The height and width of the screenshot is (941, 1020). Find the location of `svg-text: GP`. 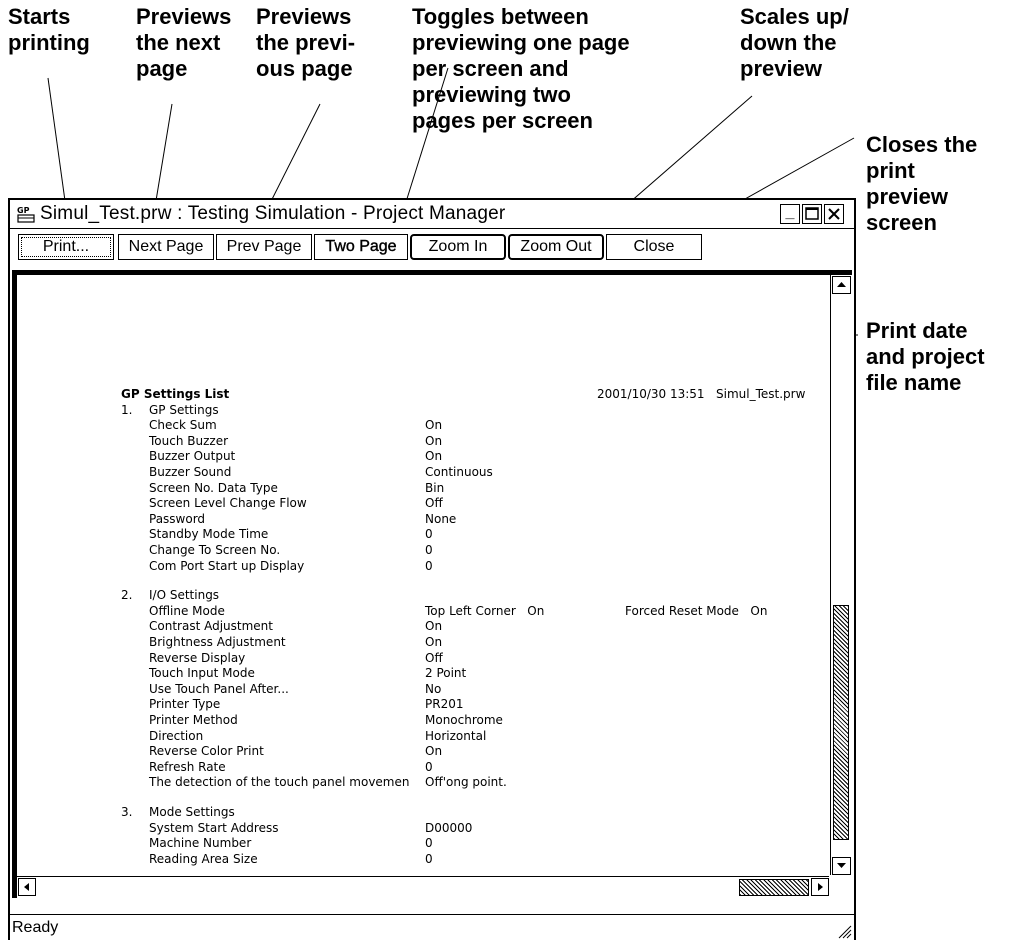

svg-text: GP is located at coordinates (23, 210).